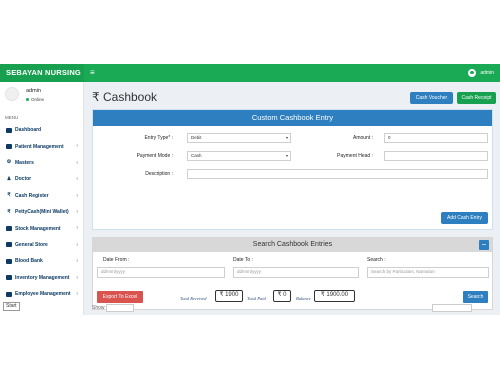  I want to click on description-label: Description :, so click(159, 174).